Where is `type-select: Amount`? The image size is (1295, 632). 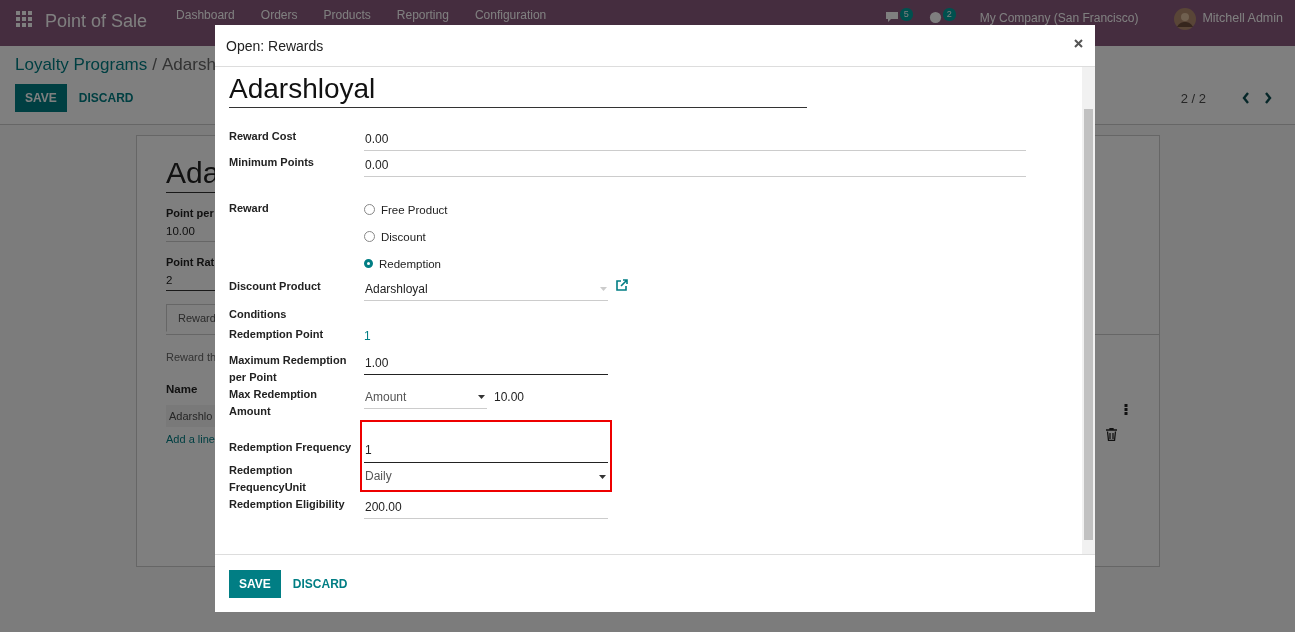
type-select: Amount is located at coordinates (425, 397).